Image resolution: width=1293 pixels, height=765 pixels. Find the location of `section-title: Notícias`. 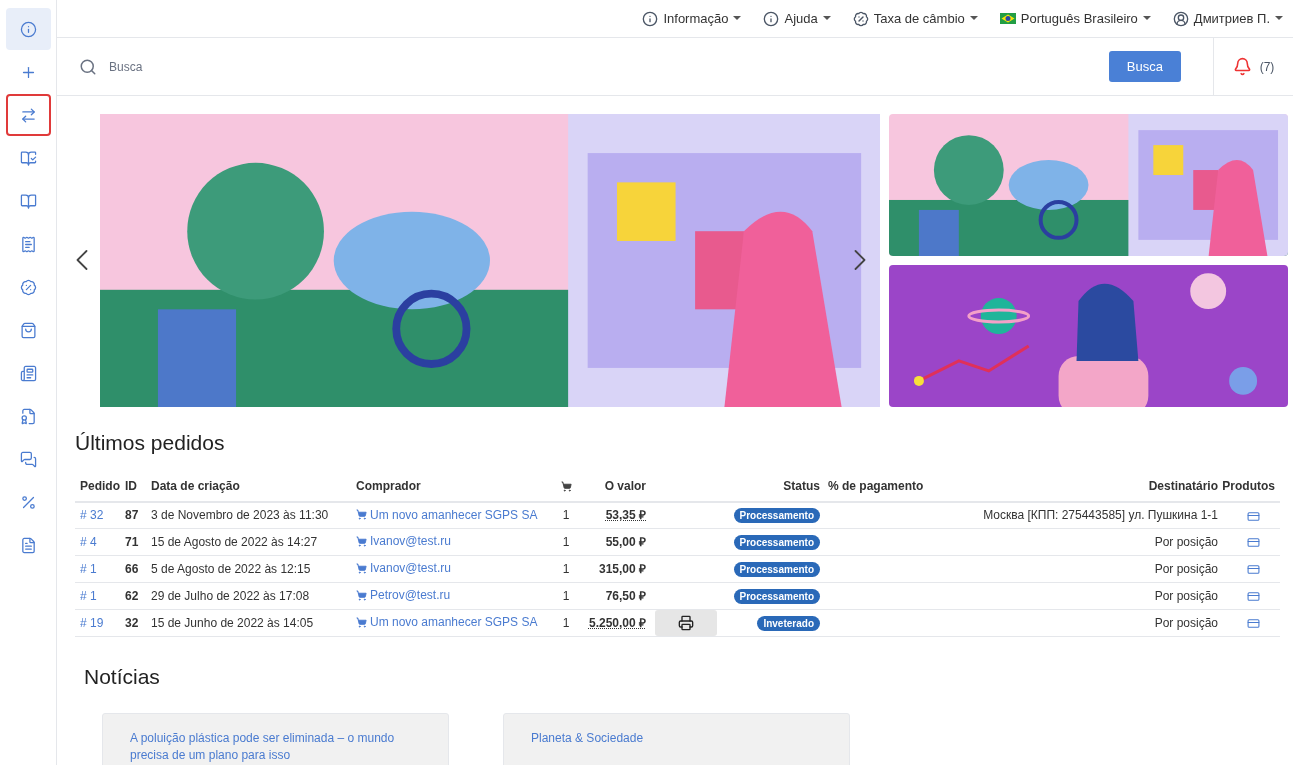

section-title: Notícias is located at coordinates (122, 677).